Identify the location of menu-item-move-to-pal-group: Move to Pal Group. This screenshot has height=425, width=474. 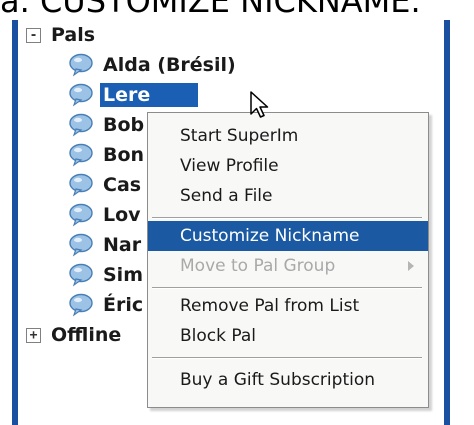
(288, 266).